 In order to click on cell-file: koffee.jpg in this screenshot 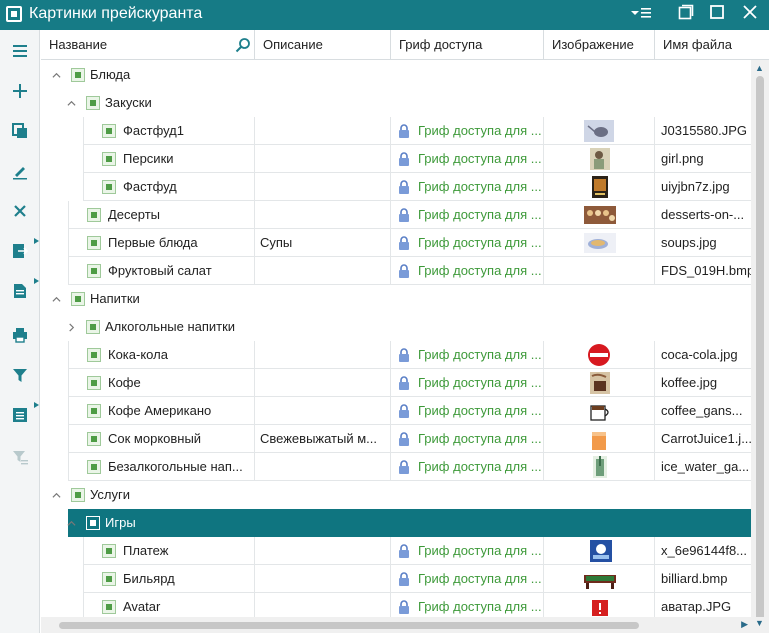, I will do `click(703, 383)`.